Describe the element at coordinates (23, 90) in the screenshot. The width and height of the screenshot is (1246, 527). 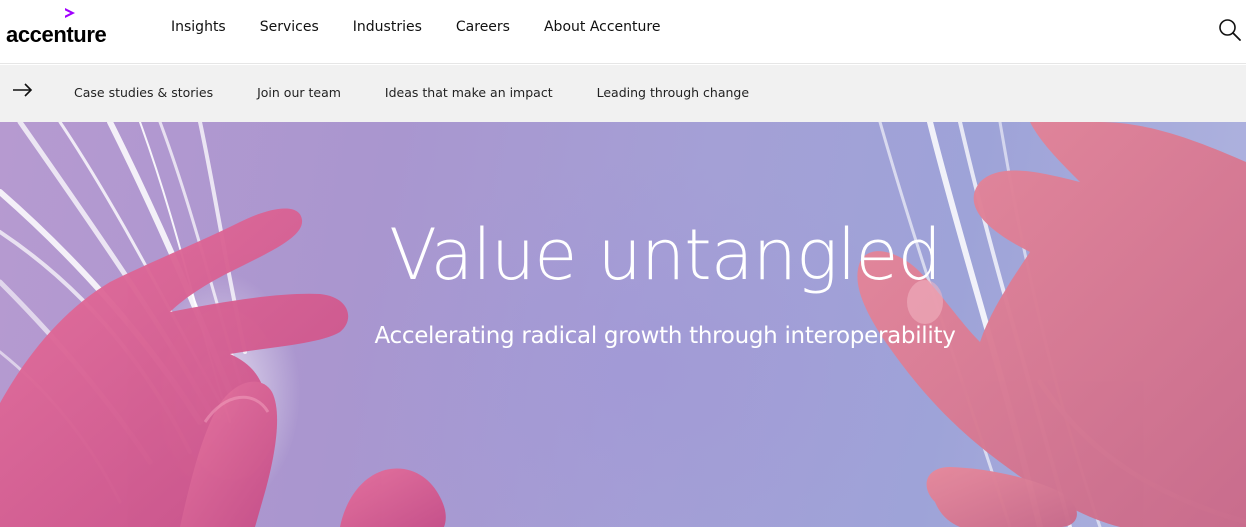
I see `arrow-right-icon` at that location.